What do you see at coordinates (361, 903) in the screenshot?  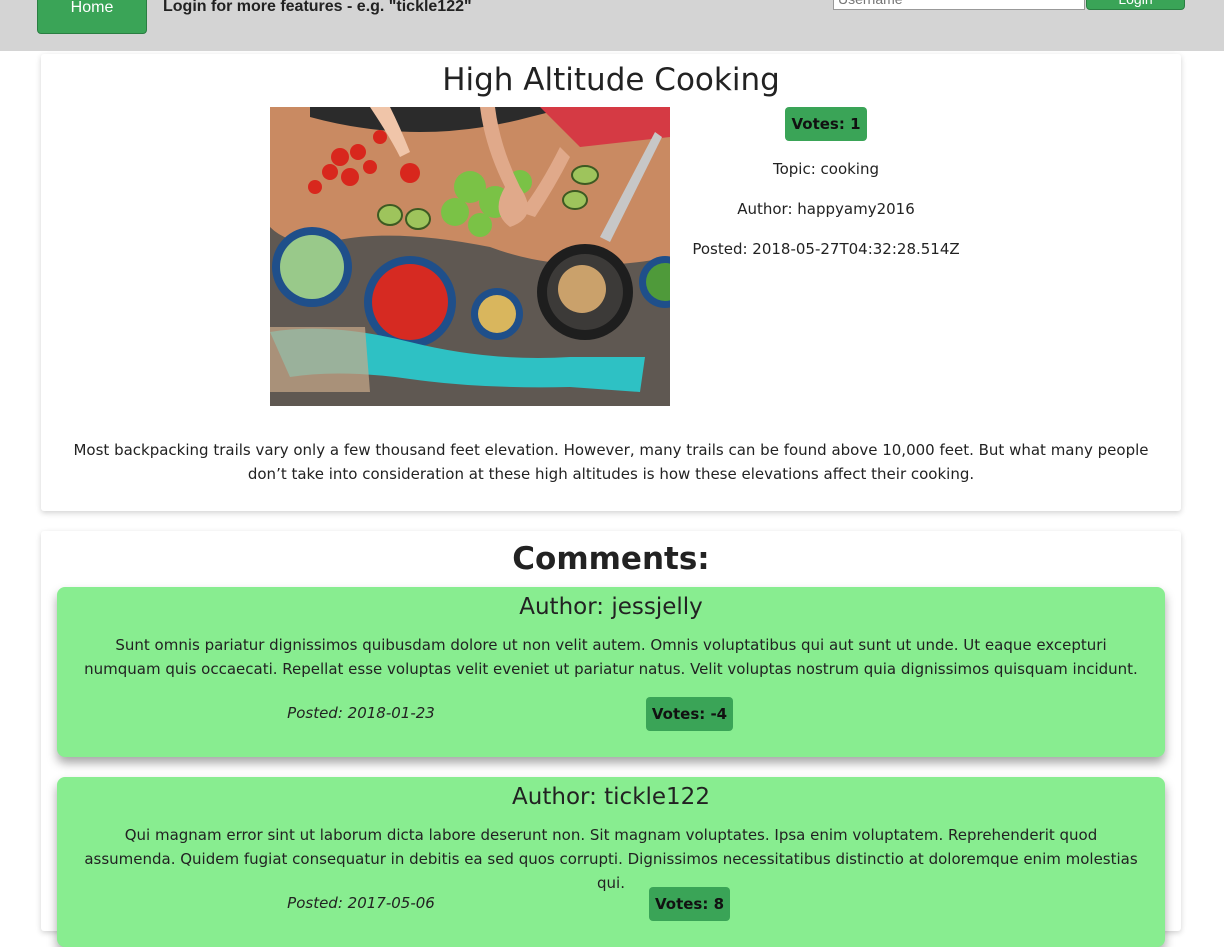 I see `comment-posted-date: Posted: 2017-05-06` at bounding box center [361, 903].